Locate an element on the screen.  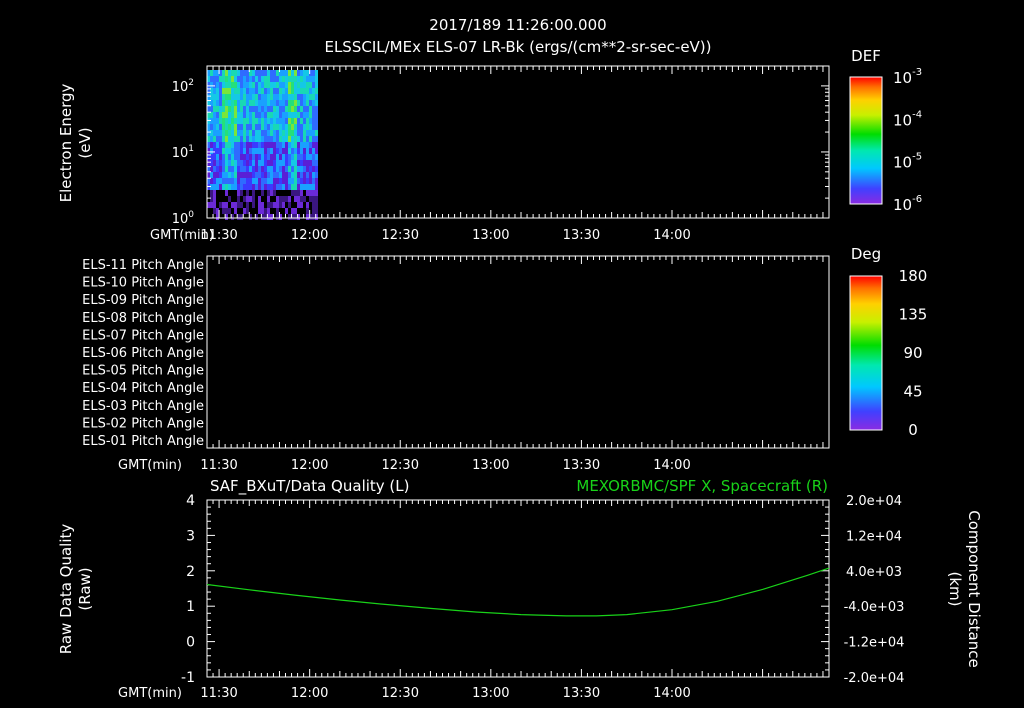
right-tick-label: -1.2e+04 is located at coordinates (874, 643).